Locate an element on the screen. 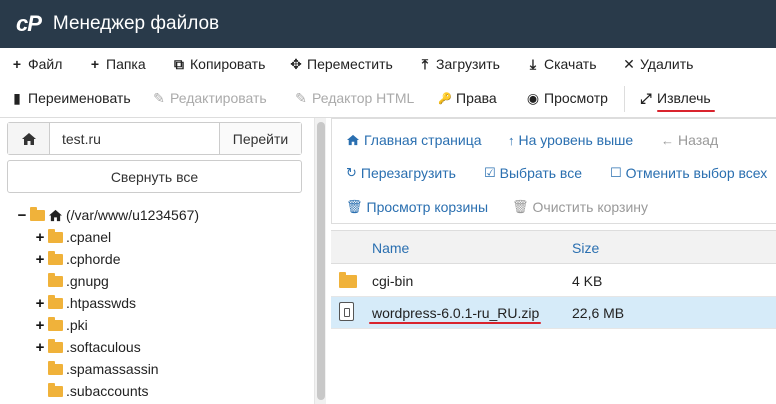  home-button is located at coordinates (29, 138).